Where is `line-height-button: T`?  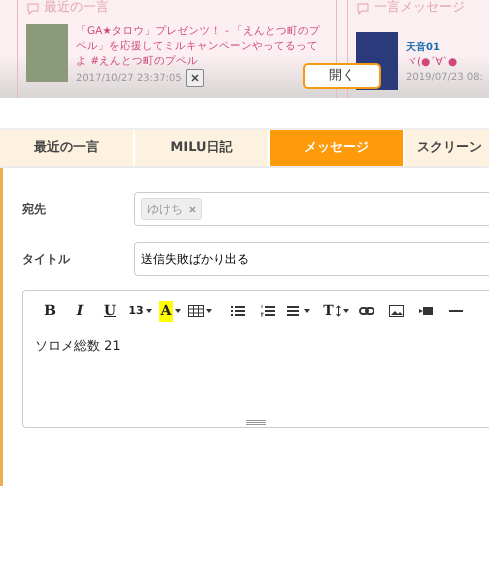
line-height-button: T is located at coordinates (336, 311).